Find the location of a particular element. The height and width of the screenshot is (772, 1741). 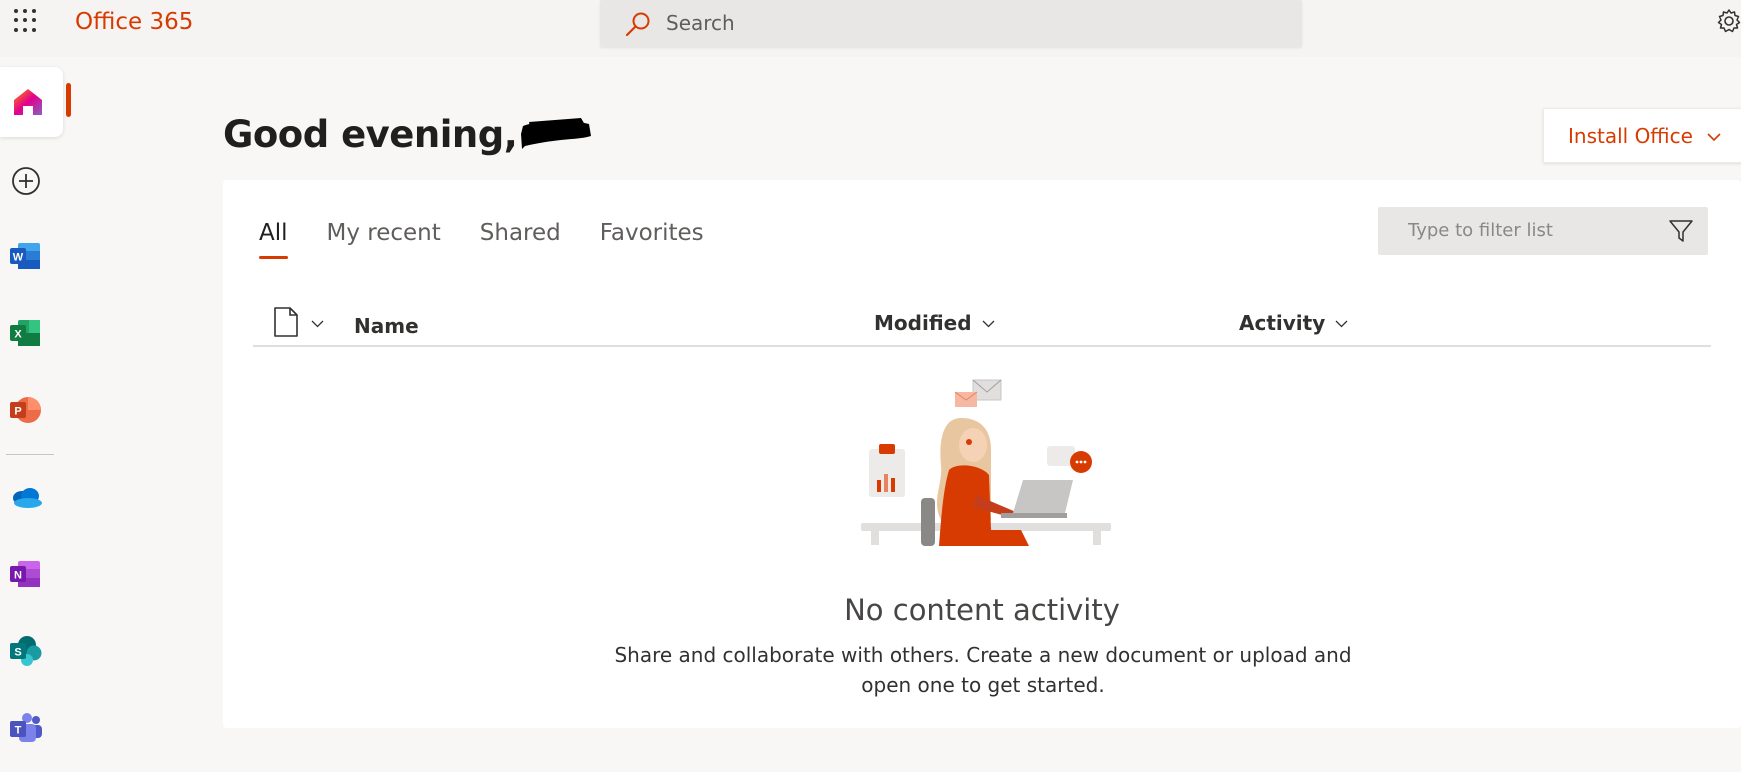

empty-state-title: No content activity is located at coordinates (982, 610).